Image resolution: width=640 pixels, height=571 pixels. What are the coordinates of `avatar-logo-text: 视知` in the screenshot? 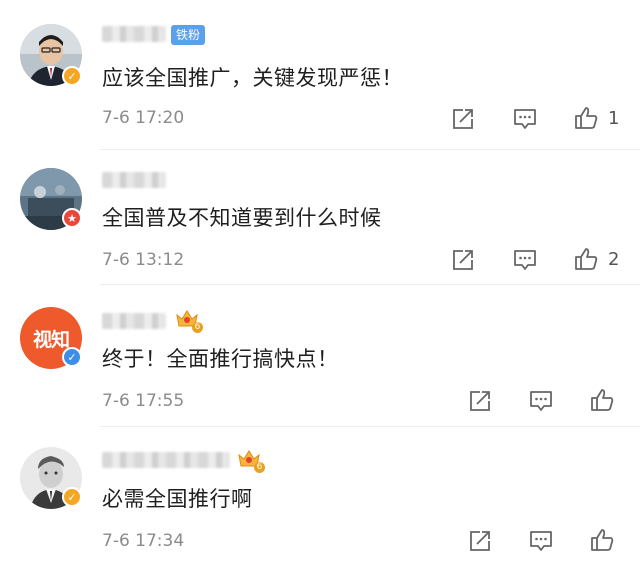 It's located at (51, 339).